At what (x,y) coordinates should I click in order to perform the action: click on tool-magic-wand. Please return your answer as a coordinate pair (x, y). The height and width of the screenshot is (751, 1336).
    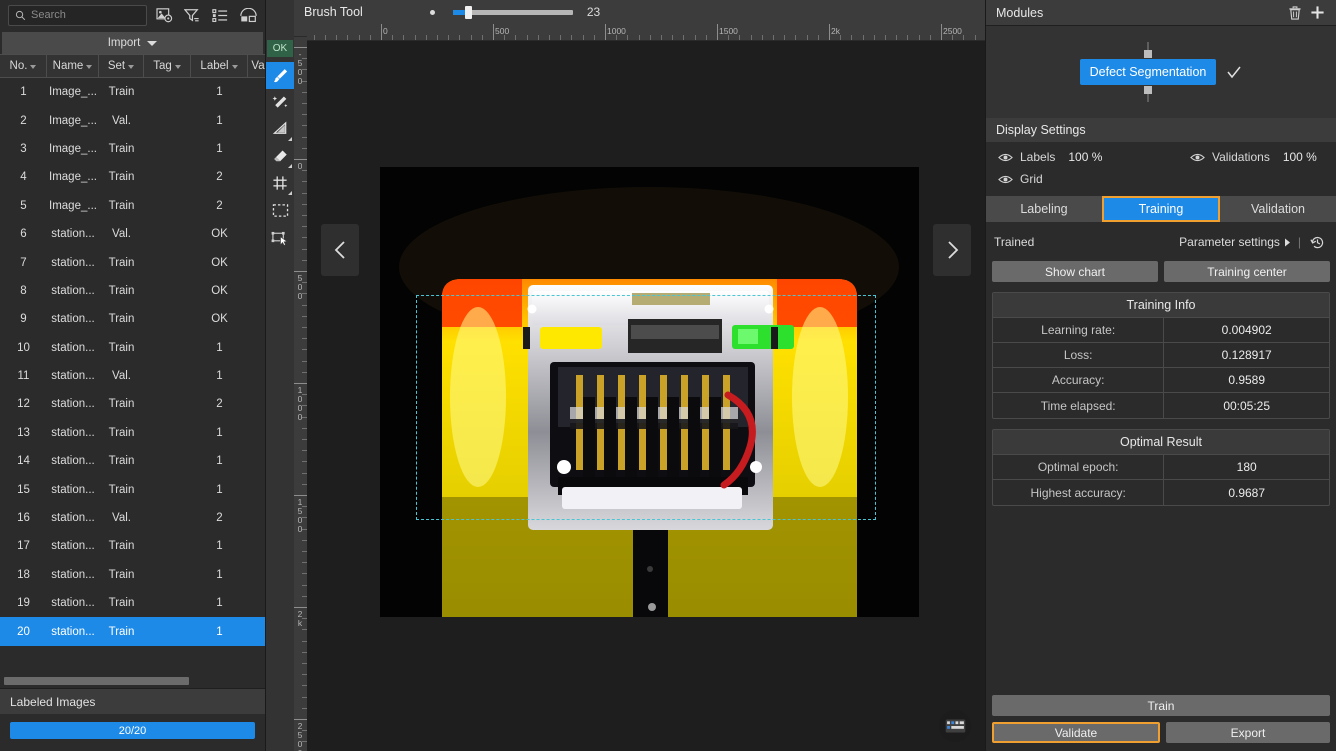
    Looking at the image, I should click on (280, 102).